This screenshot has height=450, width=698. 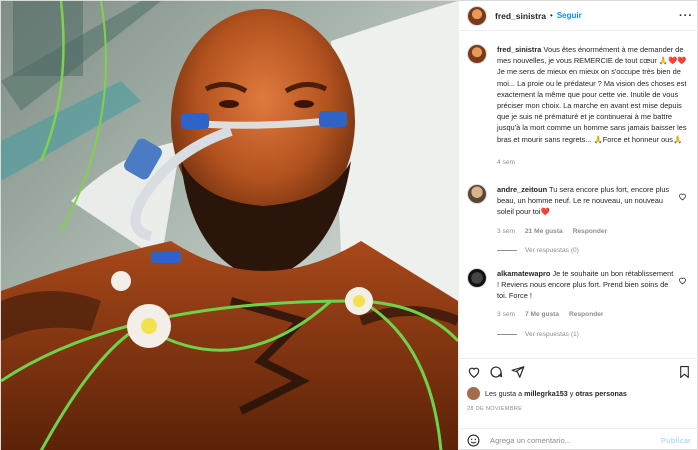 What do you see at coordinates (477, 15) in the screenshot?
I see `author-avatar` at bounding box center [477, 15].